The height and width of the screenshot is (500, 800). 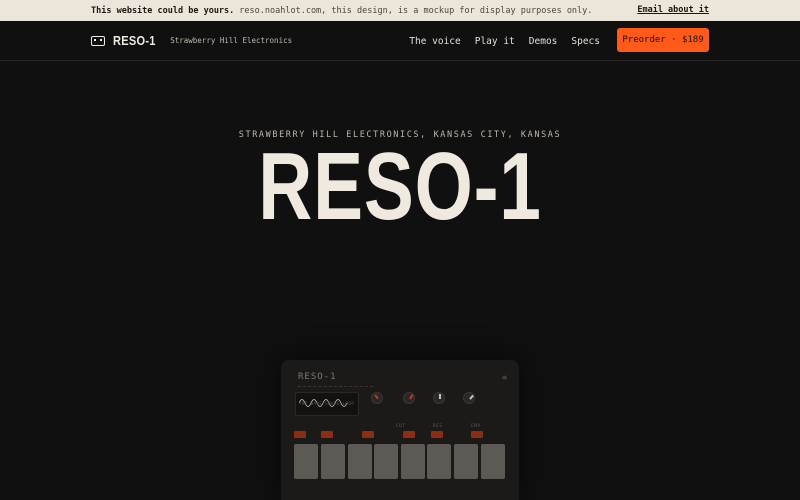 I want to click on device-screen: TRI WAVE SHAPE LOOP, so click(x=327, y=404).